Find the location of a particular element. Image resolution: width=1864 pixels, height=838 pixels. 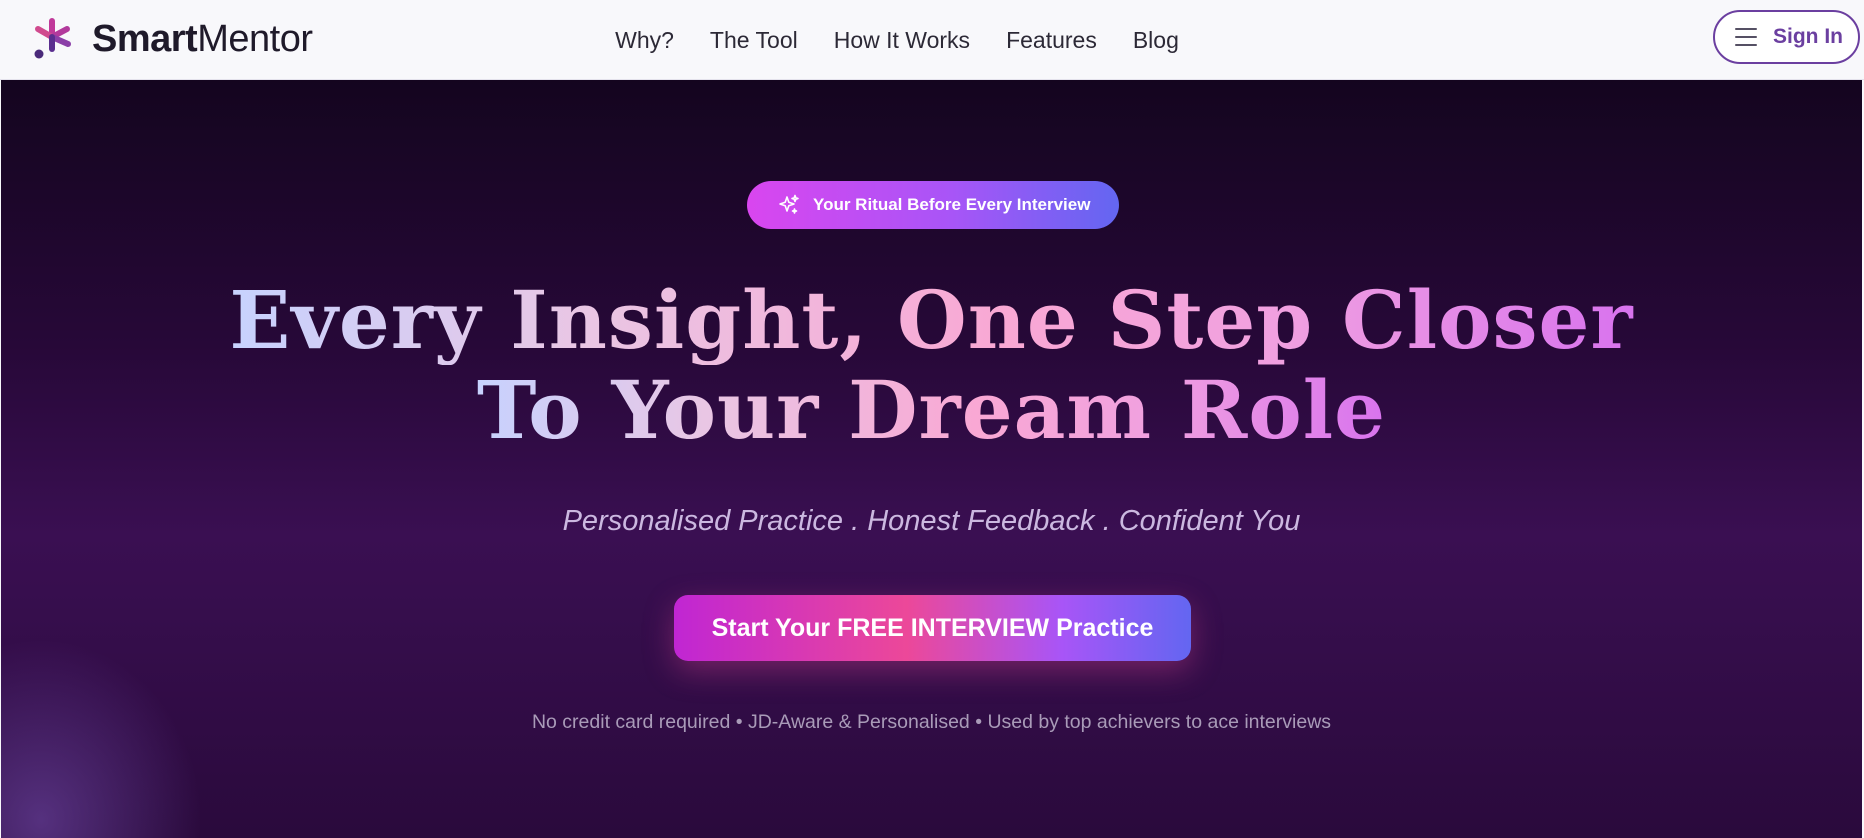

nav-item-why: Why? is located at coordinates (644, 40).